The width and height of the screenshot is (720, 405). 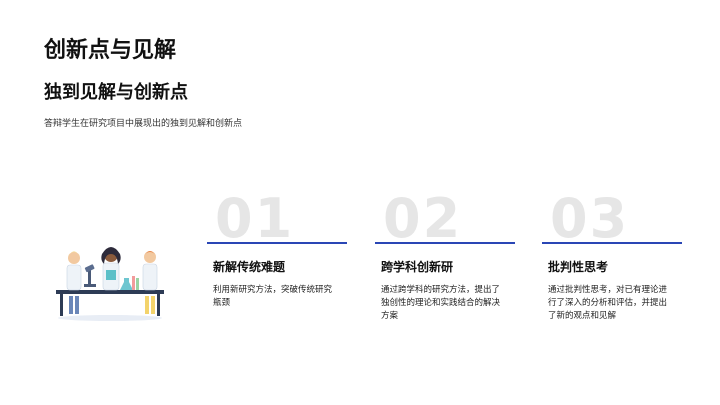 What do you see at coordinates (110, 50) in the screenshot?
I see `slide-title: 创新点与见解` at bounding box center [110, 50].